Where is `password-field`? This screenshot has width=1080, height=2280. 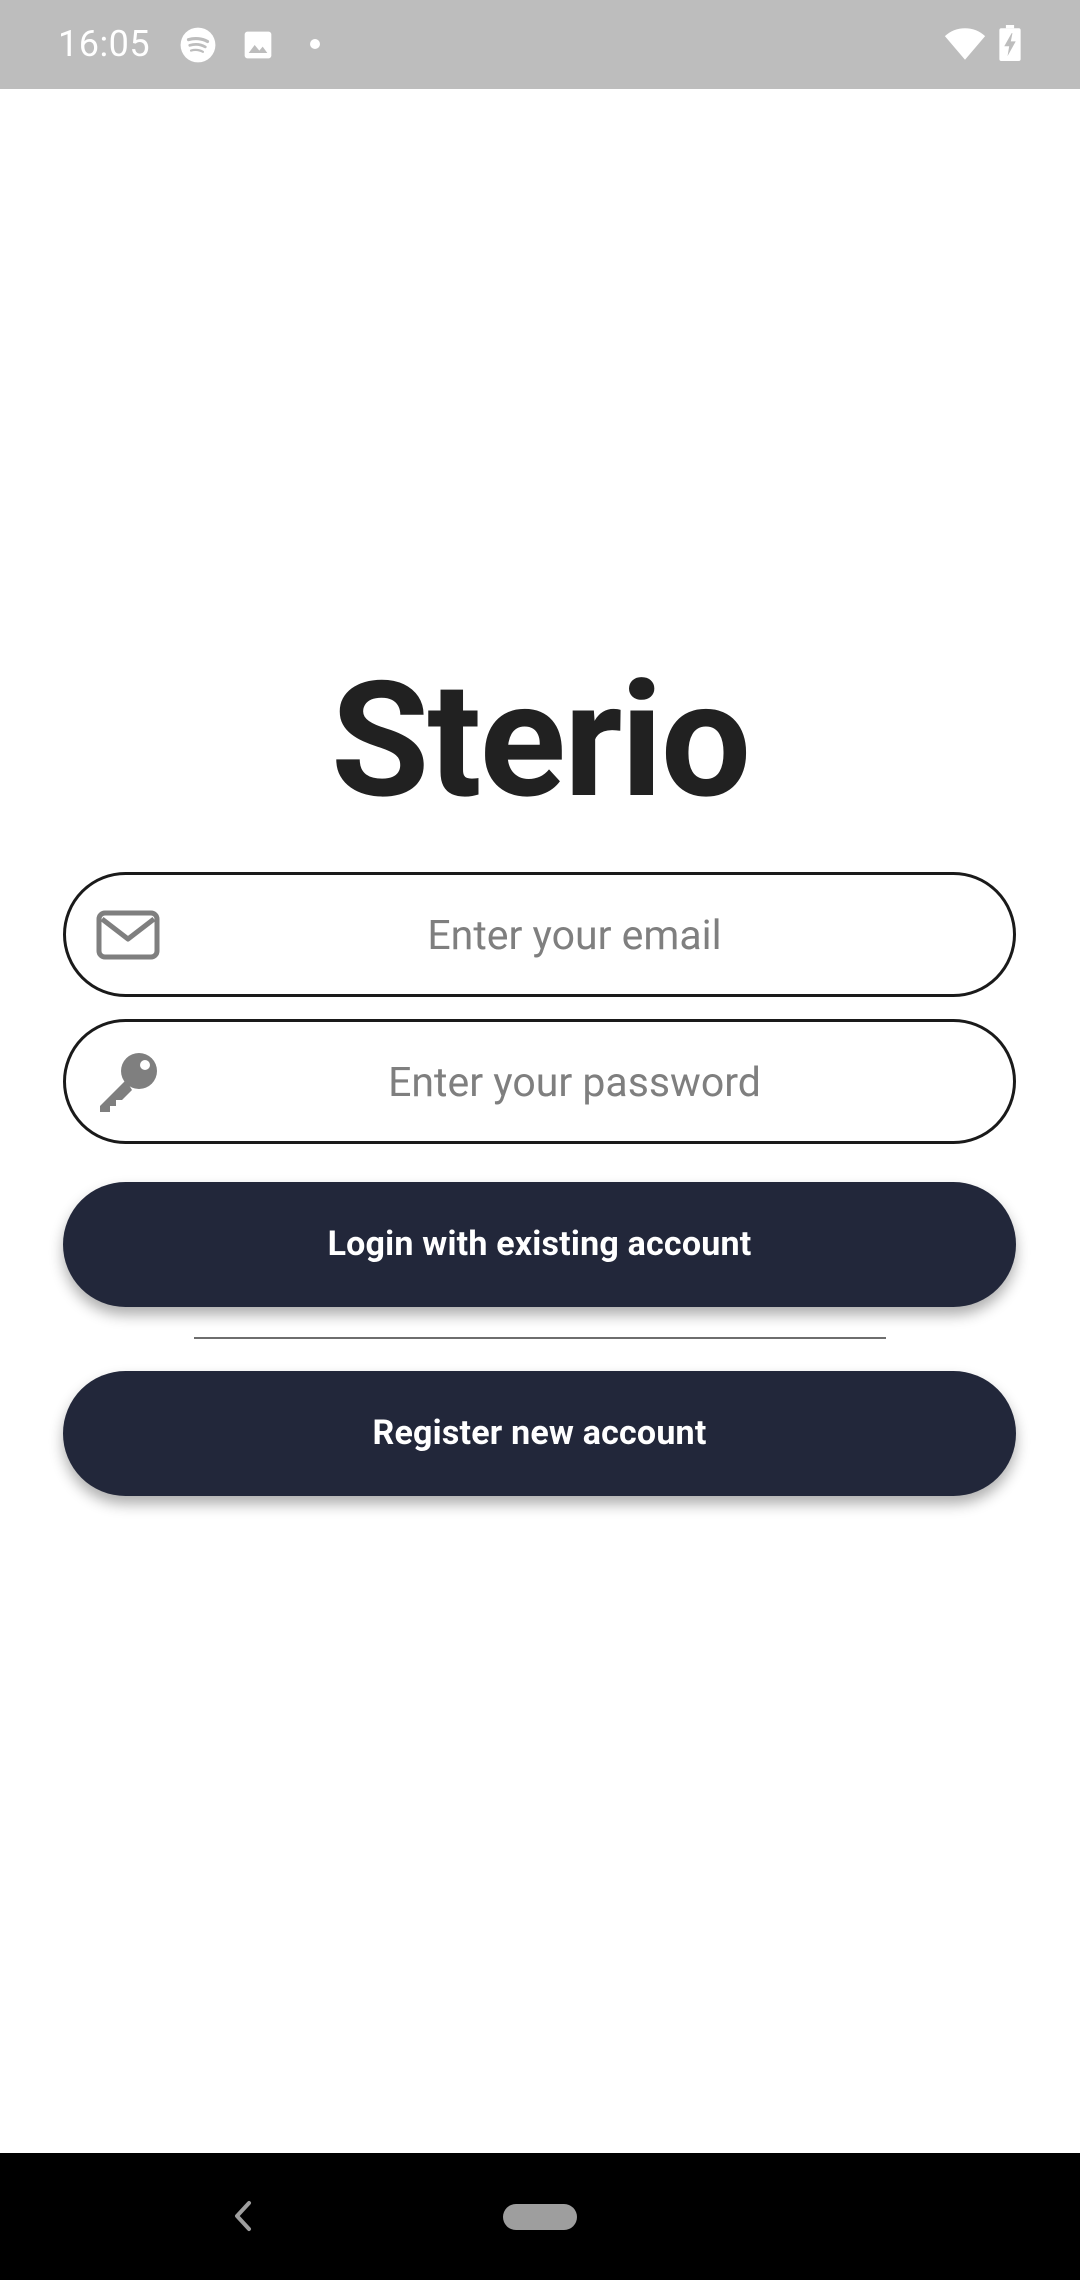
password-field is located at coordinates (539, 1081).